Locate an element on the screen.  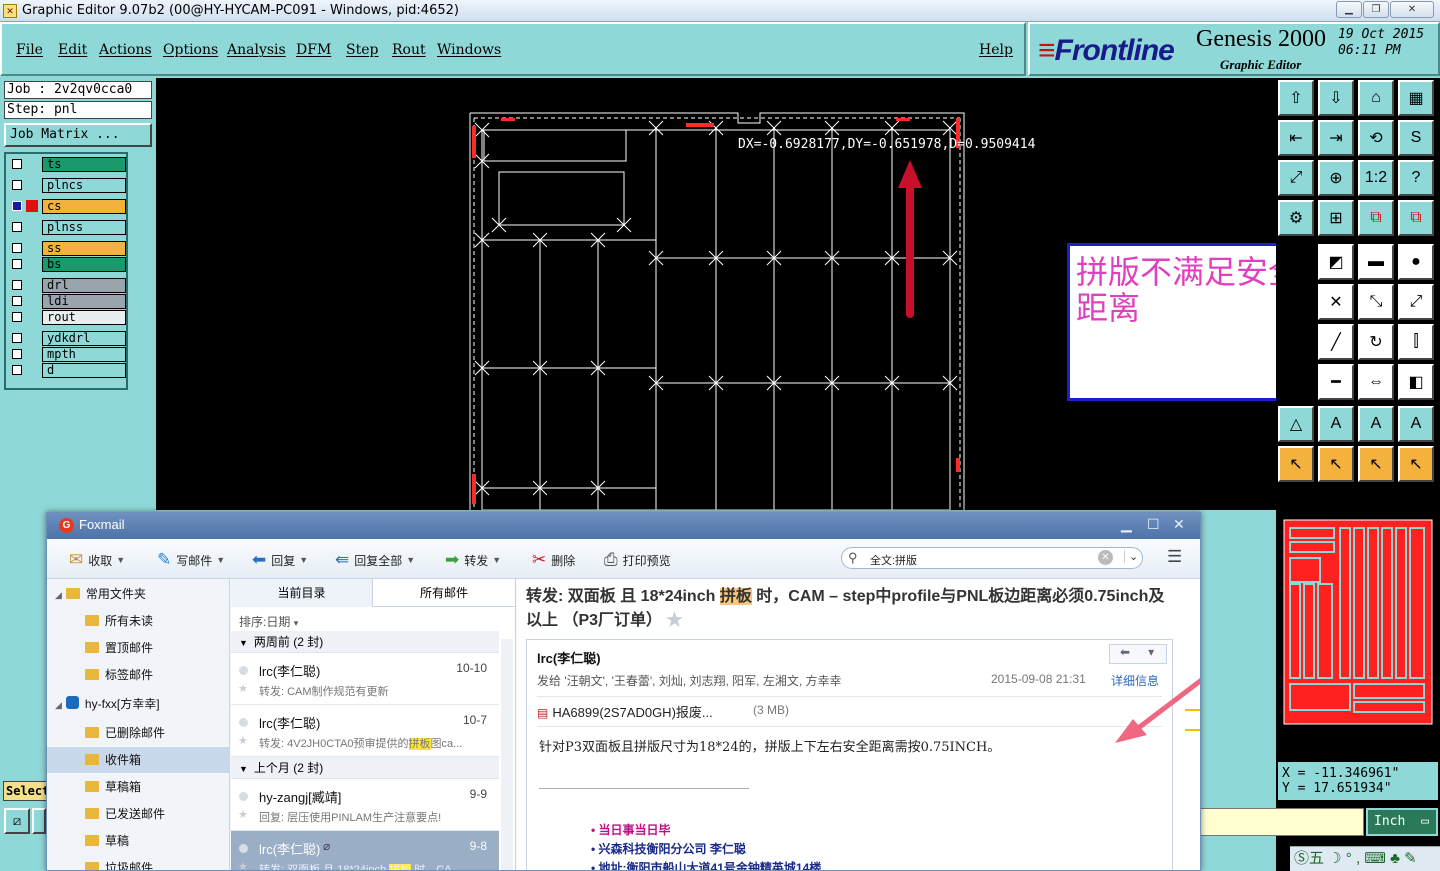
zoom-in-icon: ⊕ is located at coordinates (1336, 178).